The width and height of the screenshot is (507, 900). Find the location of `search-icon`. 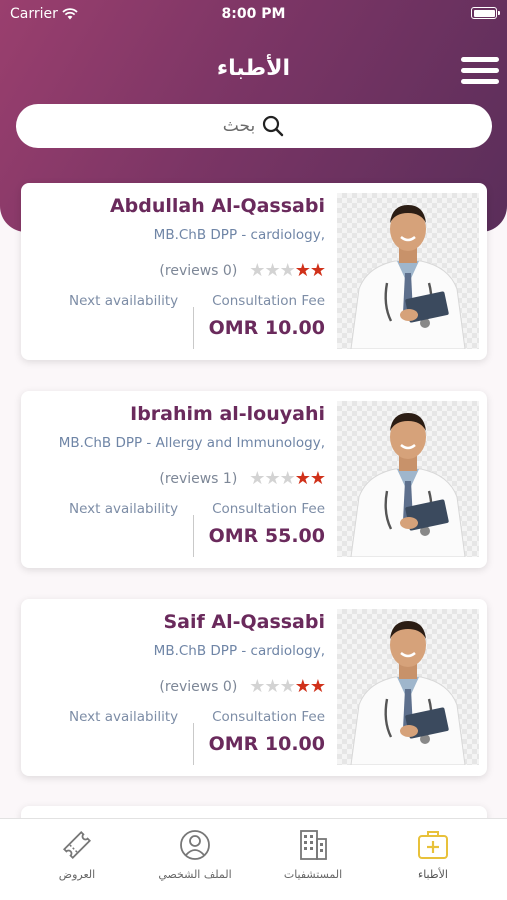

search-icon is located at coordinates (273, 126).